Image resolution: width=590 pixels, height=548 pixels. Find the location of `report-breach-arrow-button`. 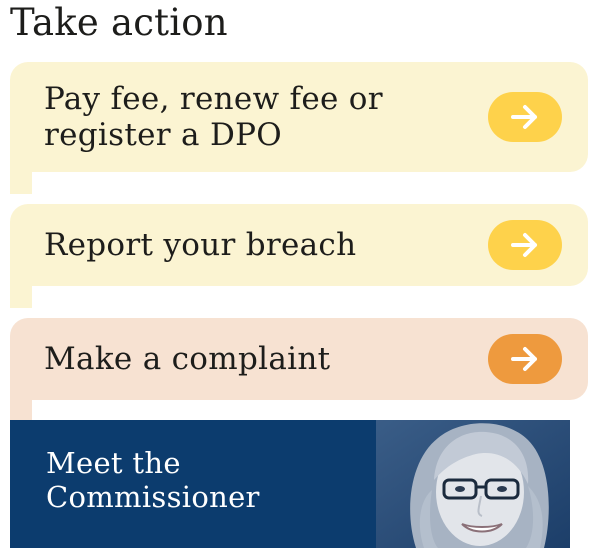

report-breach-arrow-button is located at coordinates (525, 245).